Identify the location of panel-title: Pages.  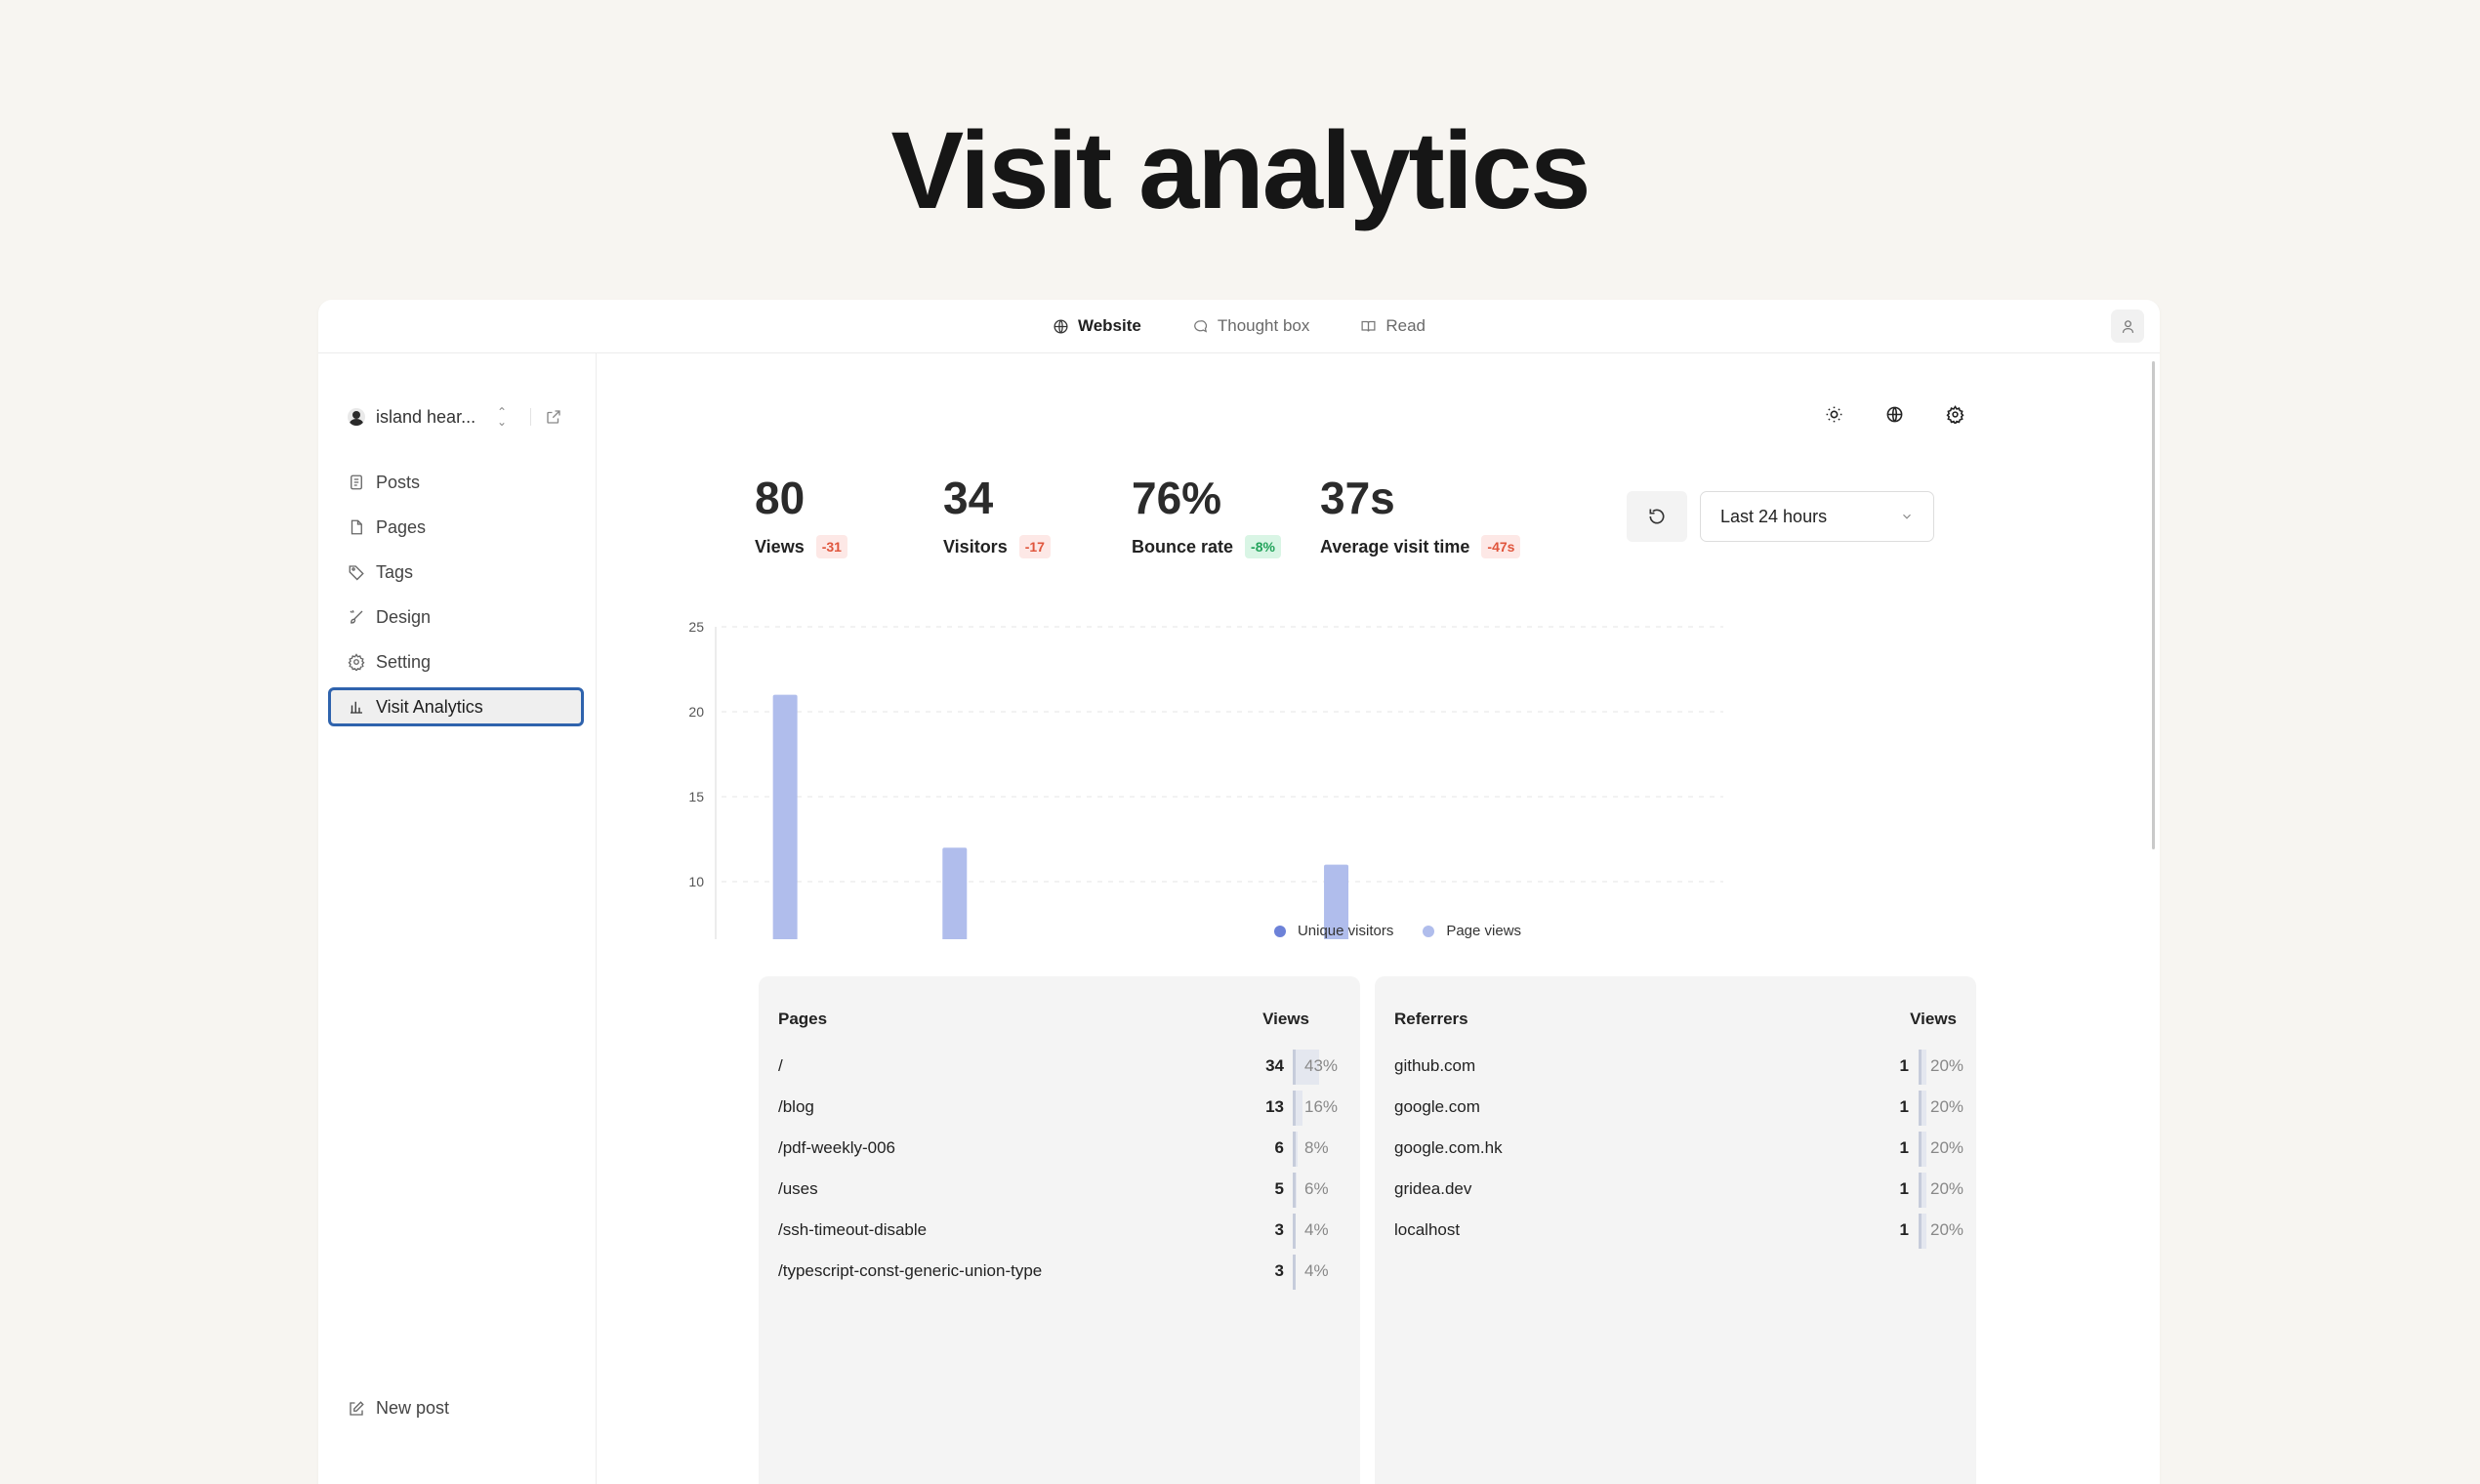
(803, 1019).